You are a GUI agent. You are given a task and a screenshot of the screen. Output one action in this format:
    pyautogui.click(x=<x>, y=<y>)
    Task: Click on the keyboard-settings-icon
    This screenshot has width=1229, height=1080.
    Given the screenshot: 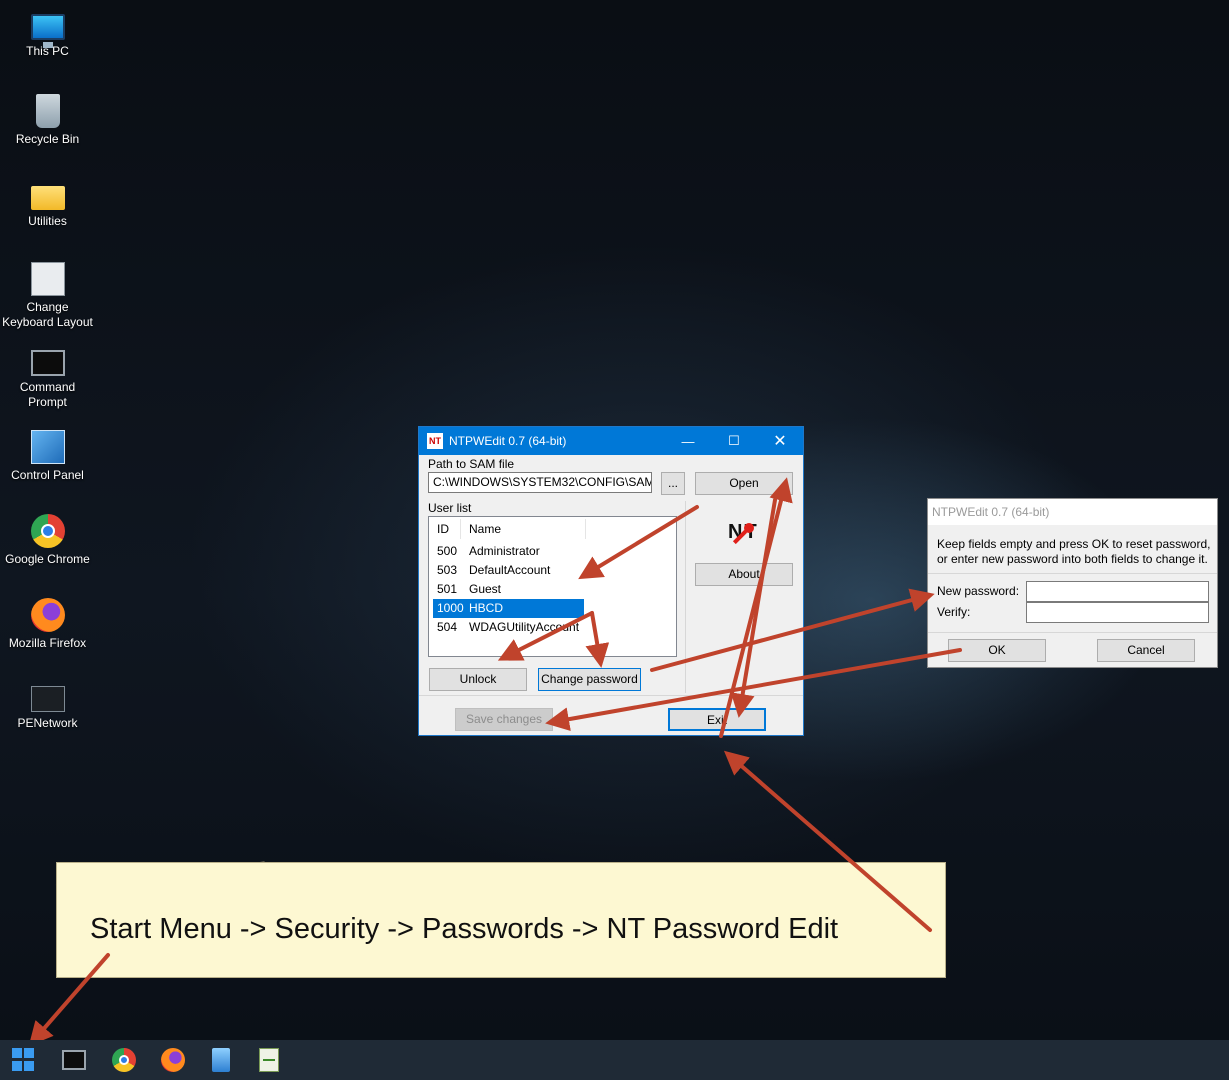 What is the action you would take?
    pyautogui.click(x=47, y=279)
    